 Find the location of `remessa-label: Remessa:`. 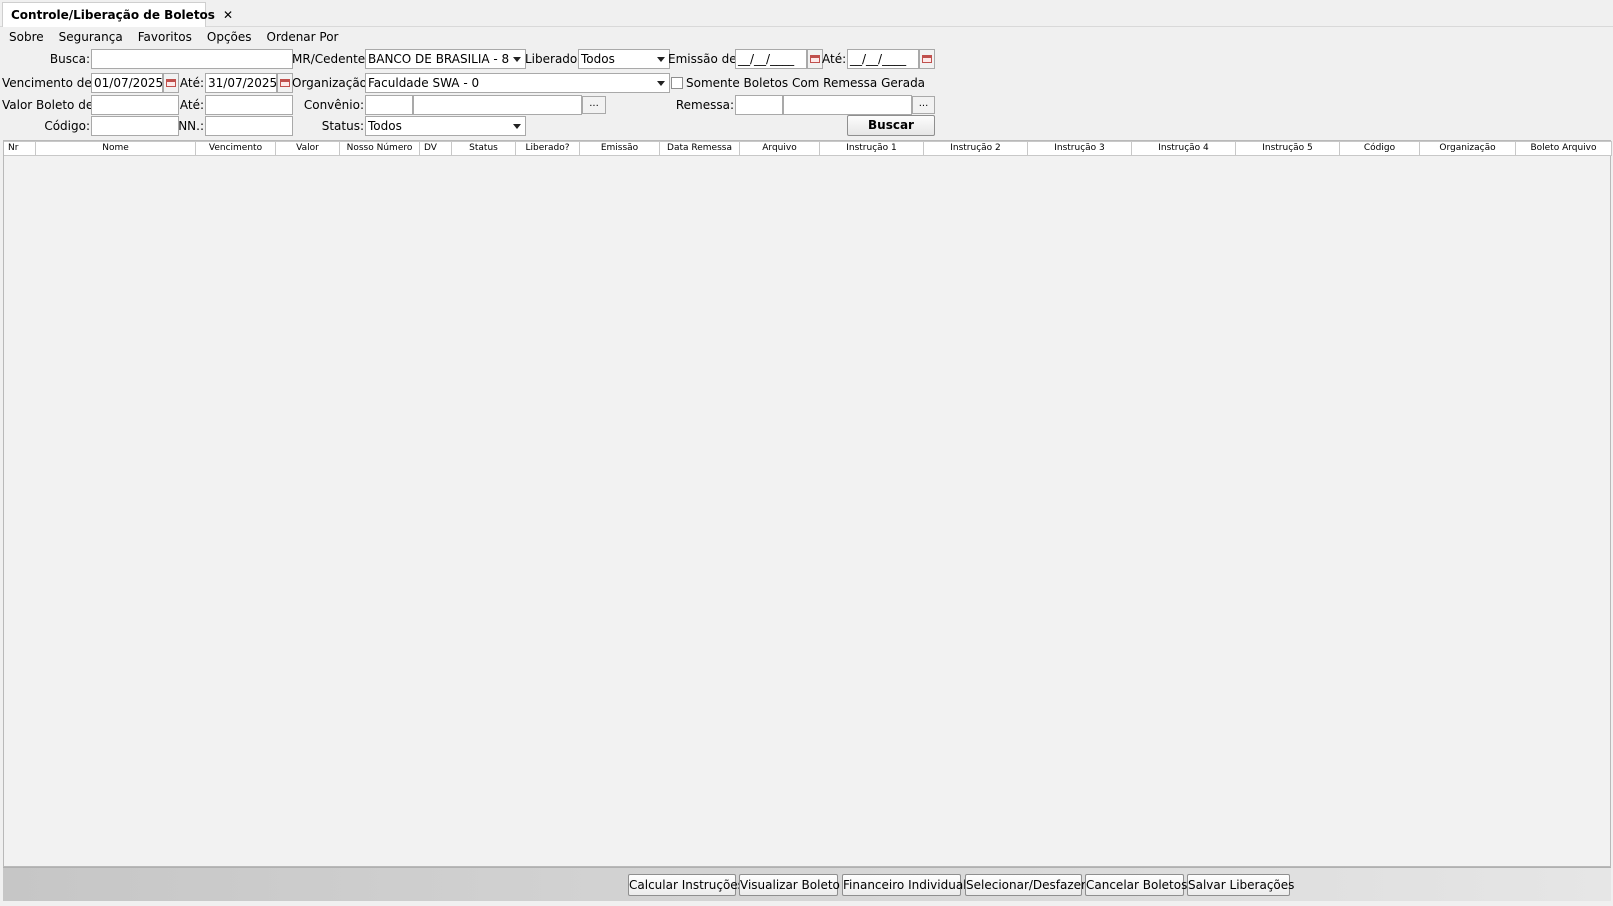

remessa-label: Remessa: is located at coordinates (704, 105).